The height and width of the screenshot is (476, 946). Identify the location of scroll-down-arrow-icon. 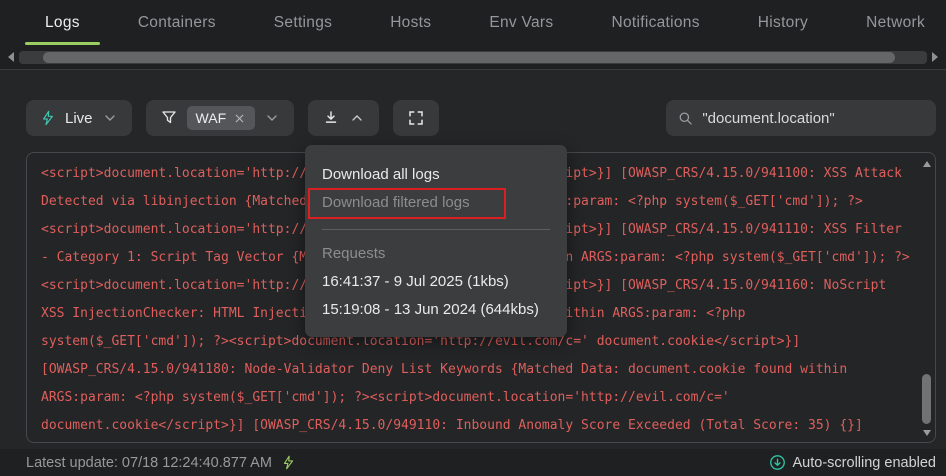
(927, 433).